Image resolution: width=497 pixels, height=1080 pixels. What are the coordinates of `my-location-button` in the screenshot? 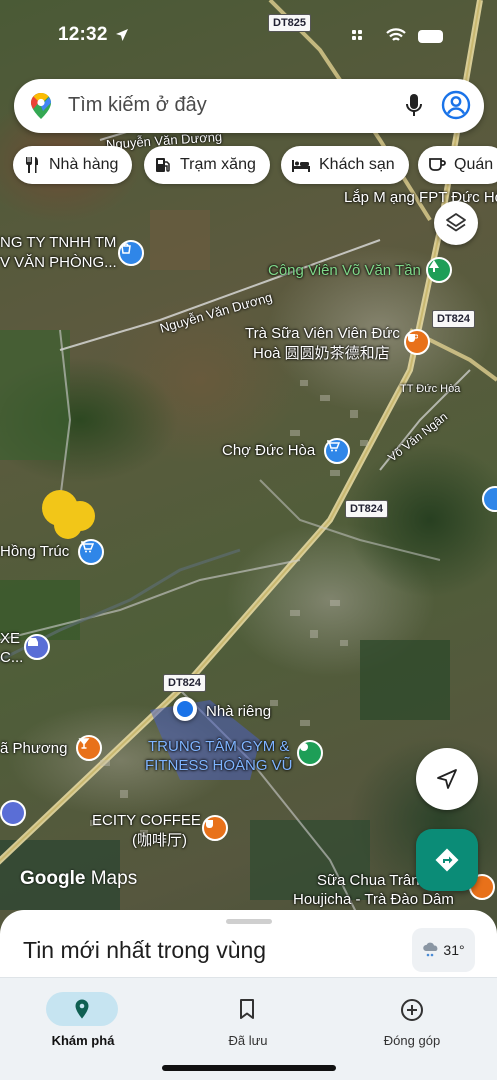 It's located at (447, 779).